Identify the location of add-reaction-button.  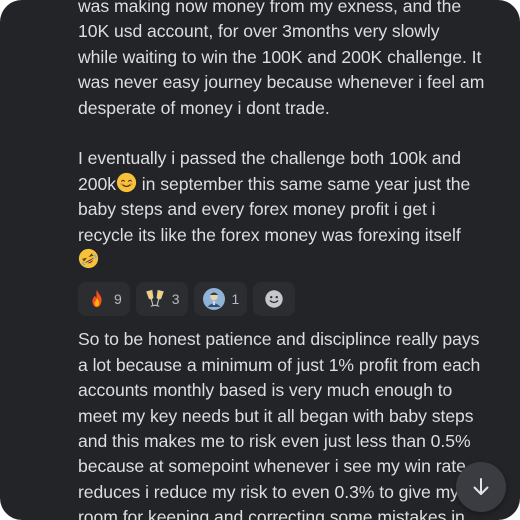
(274, 299).